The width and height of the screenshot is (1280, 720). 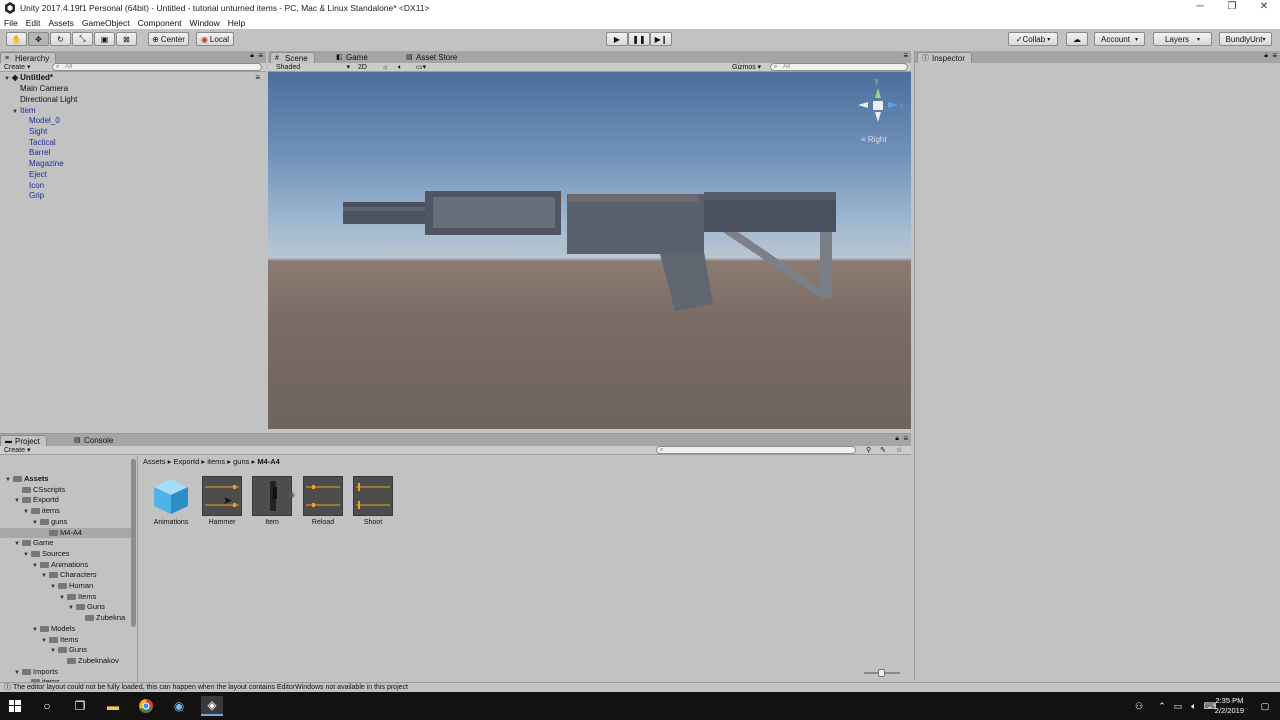 What do you see at coordinates (48, 100) in the screenshot?
I see `hierarchy-item-directional-light: Directional Light` at bounding box center [48, 100].